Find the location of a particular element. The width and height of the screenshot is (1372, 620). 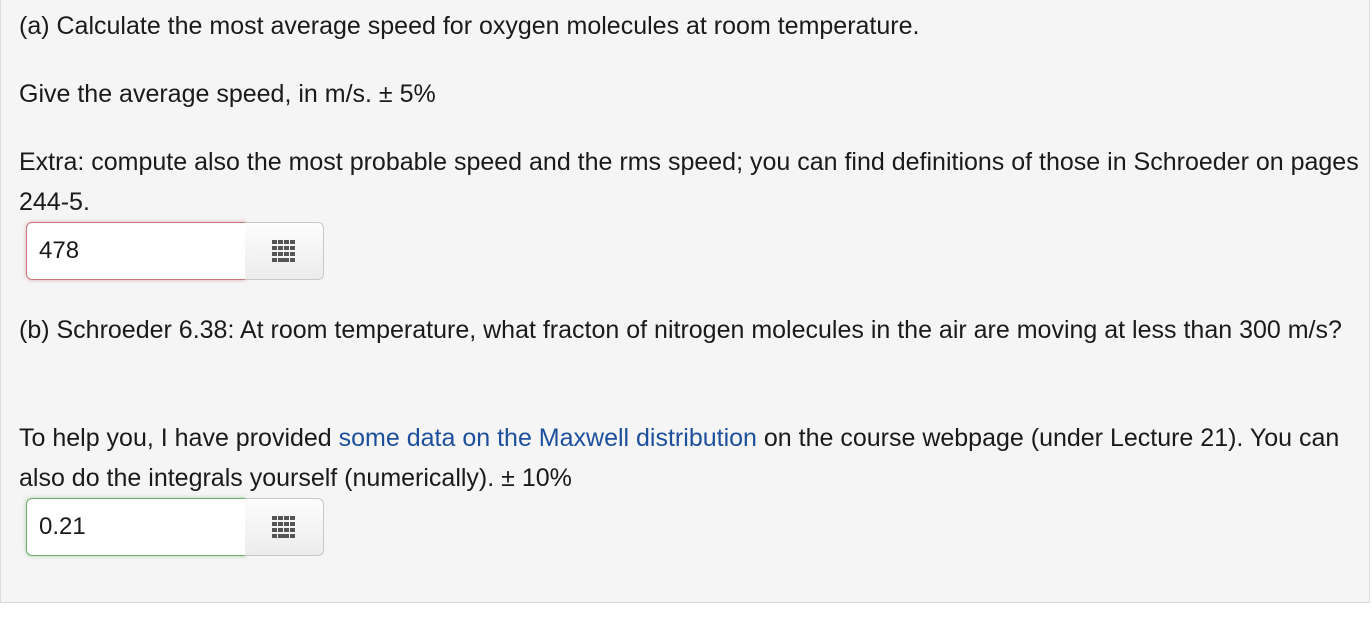

part-a-keypad-button is located at coordinates (284, 251).